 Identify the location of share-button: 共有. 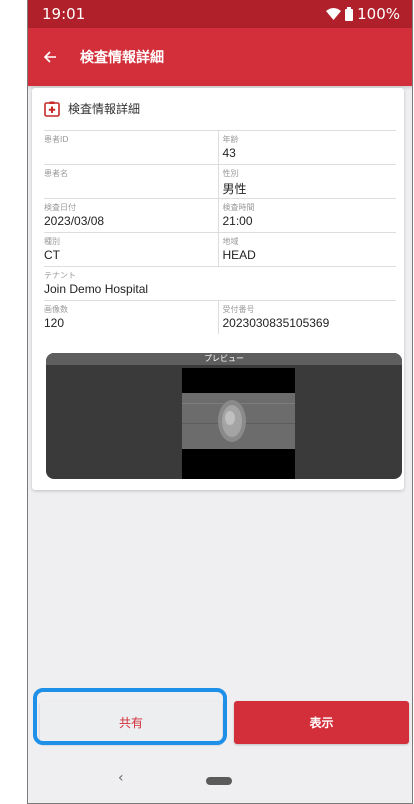
(131, 722).